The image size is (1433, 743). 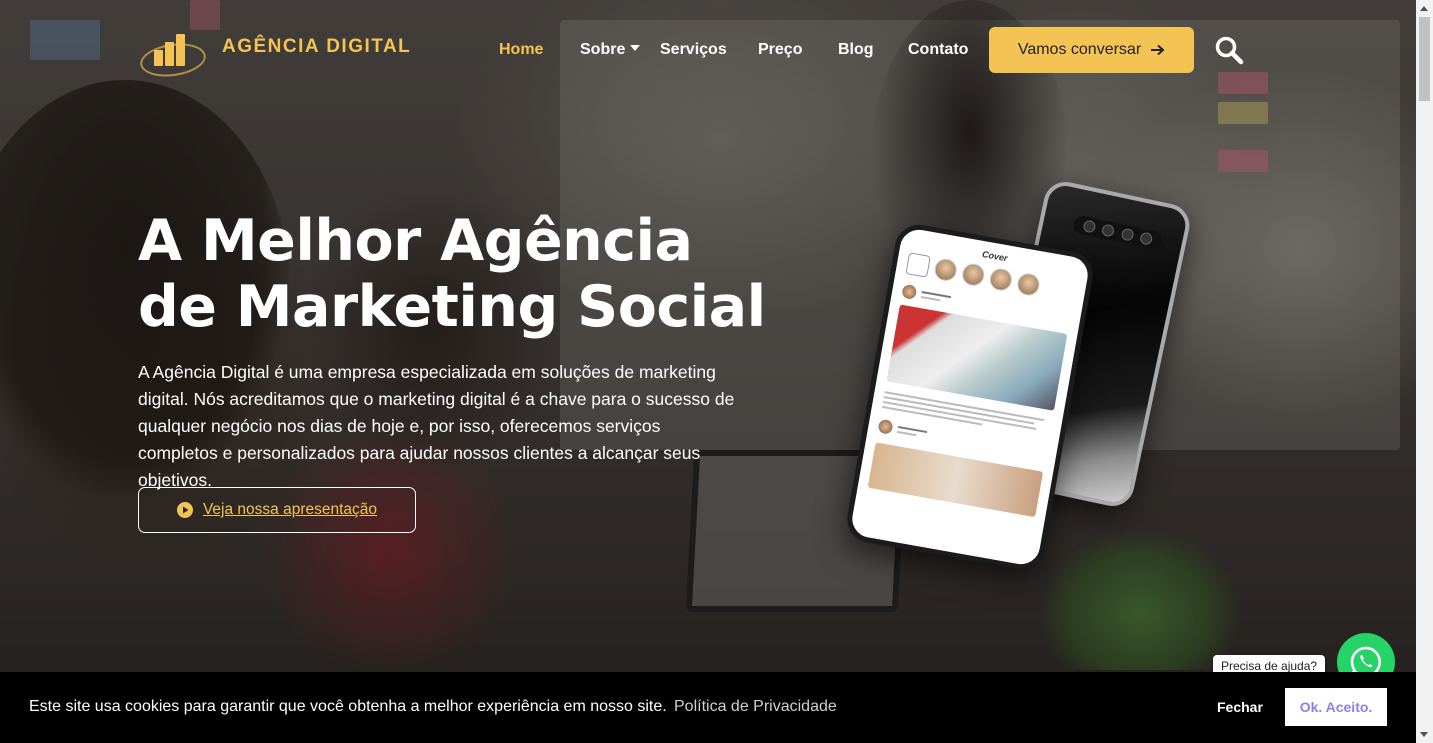 I want to click on chevron-down-icon, so click(x=635, y=48).